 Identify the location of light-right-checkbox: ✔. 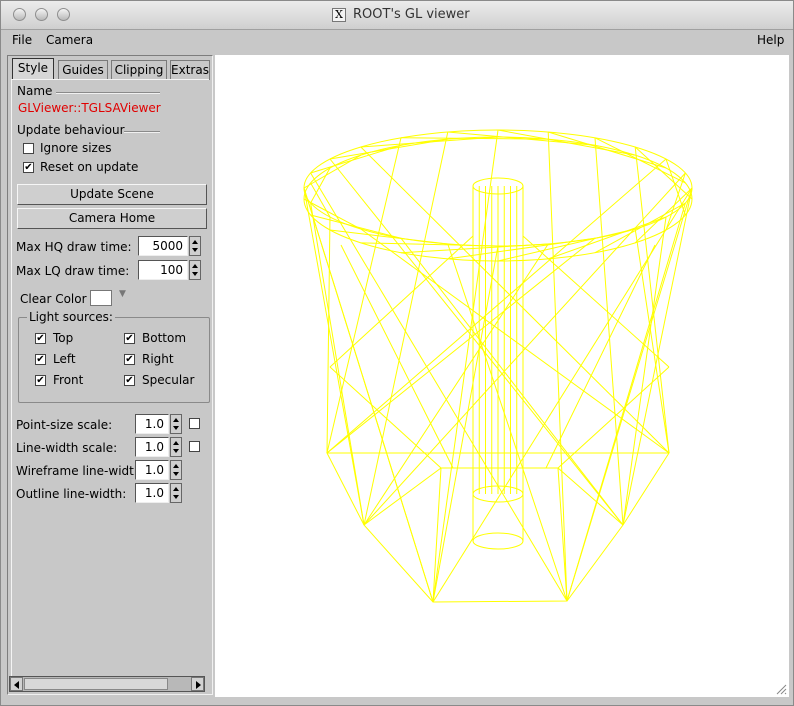
(129, 359).